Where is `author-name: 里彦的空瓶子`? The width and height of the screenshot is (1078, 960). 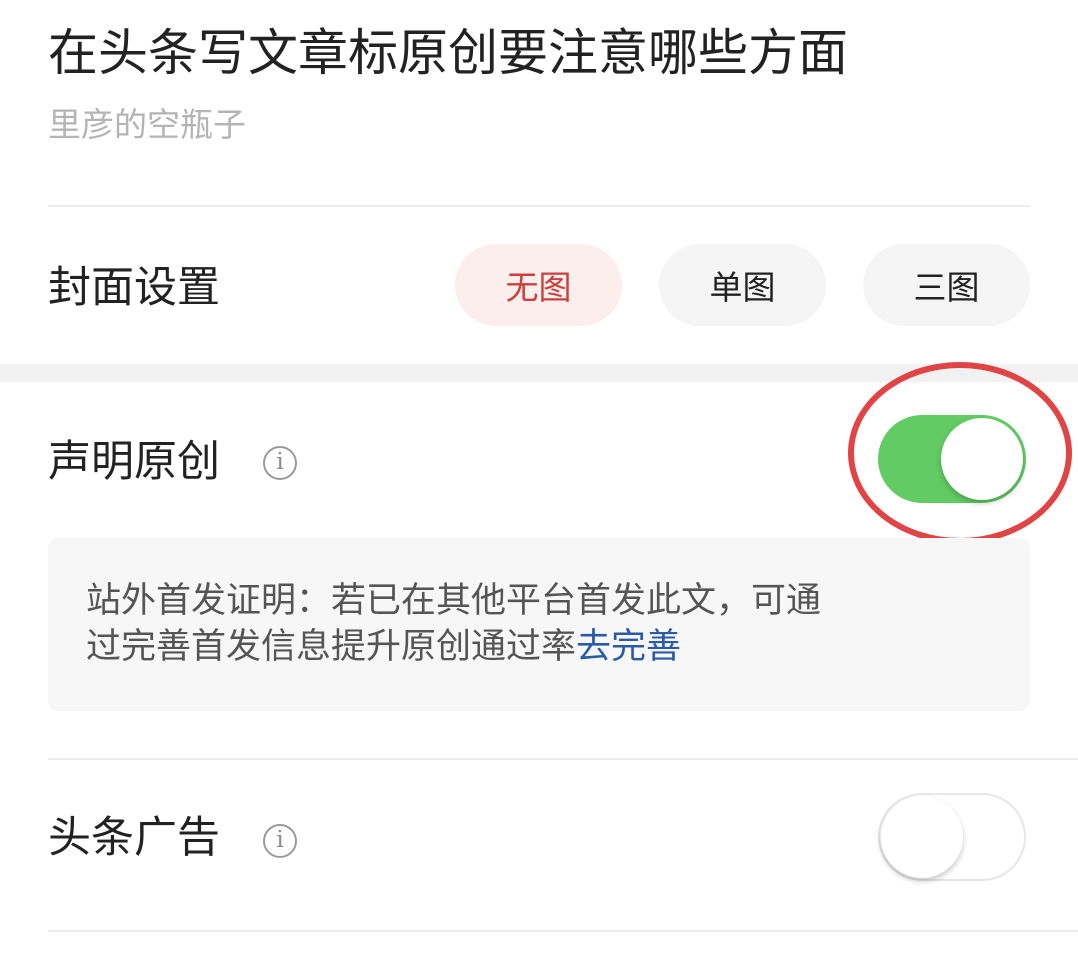
author-name: 里彦的空瓶子 is located at coordinates (147, 124).